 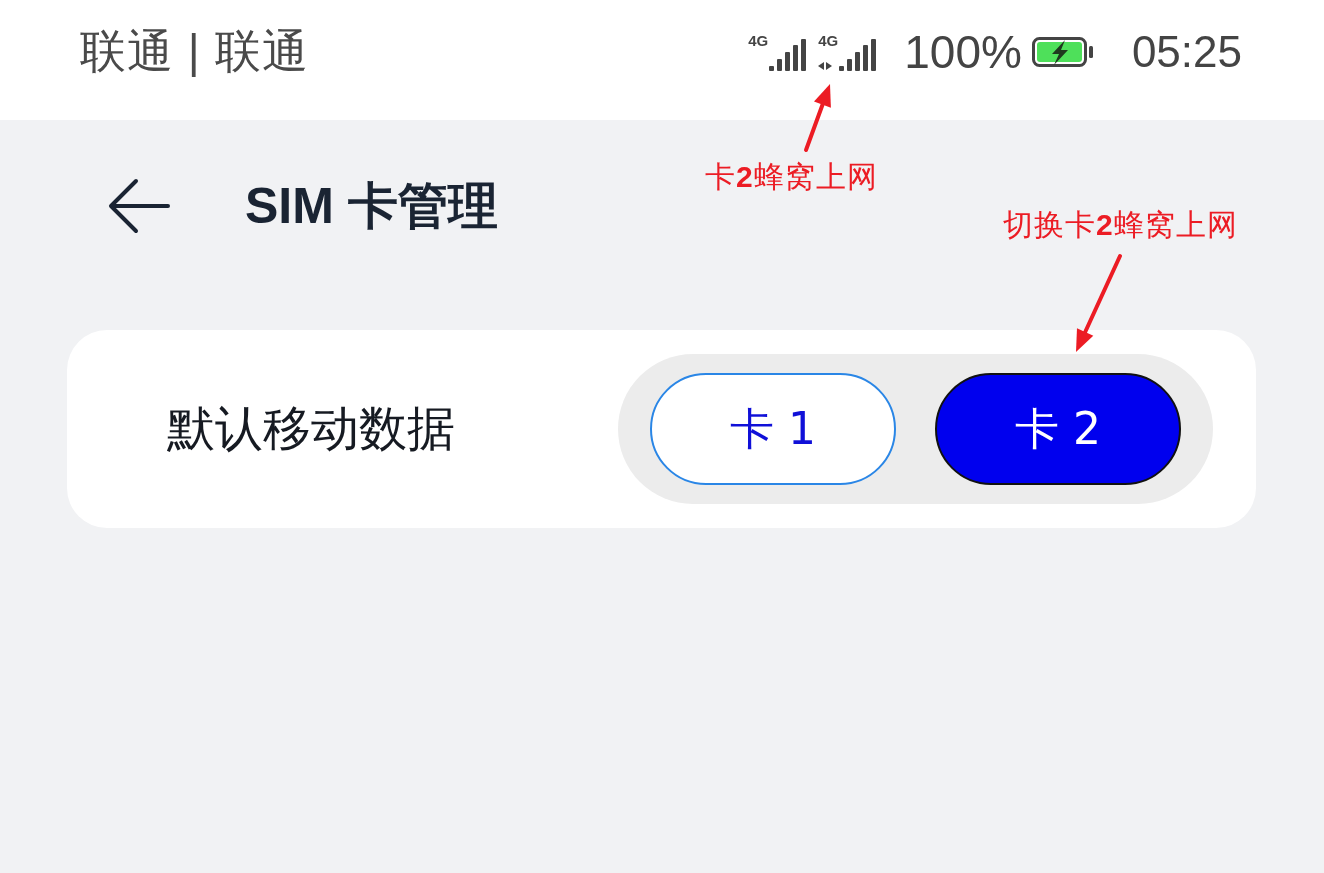 What do you see at coordinates (1186, 52) in the screenshot?
I see `clock-time: 05:25` at bounding box center [1186, 52].